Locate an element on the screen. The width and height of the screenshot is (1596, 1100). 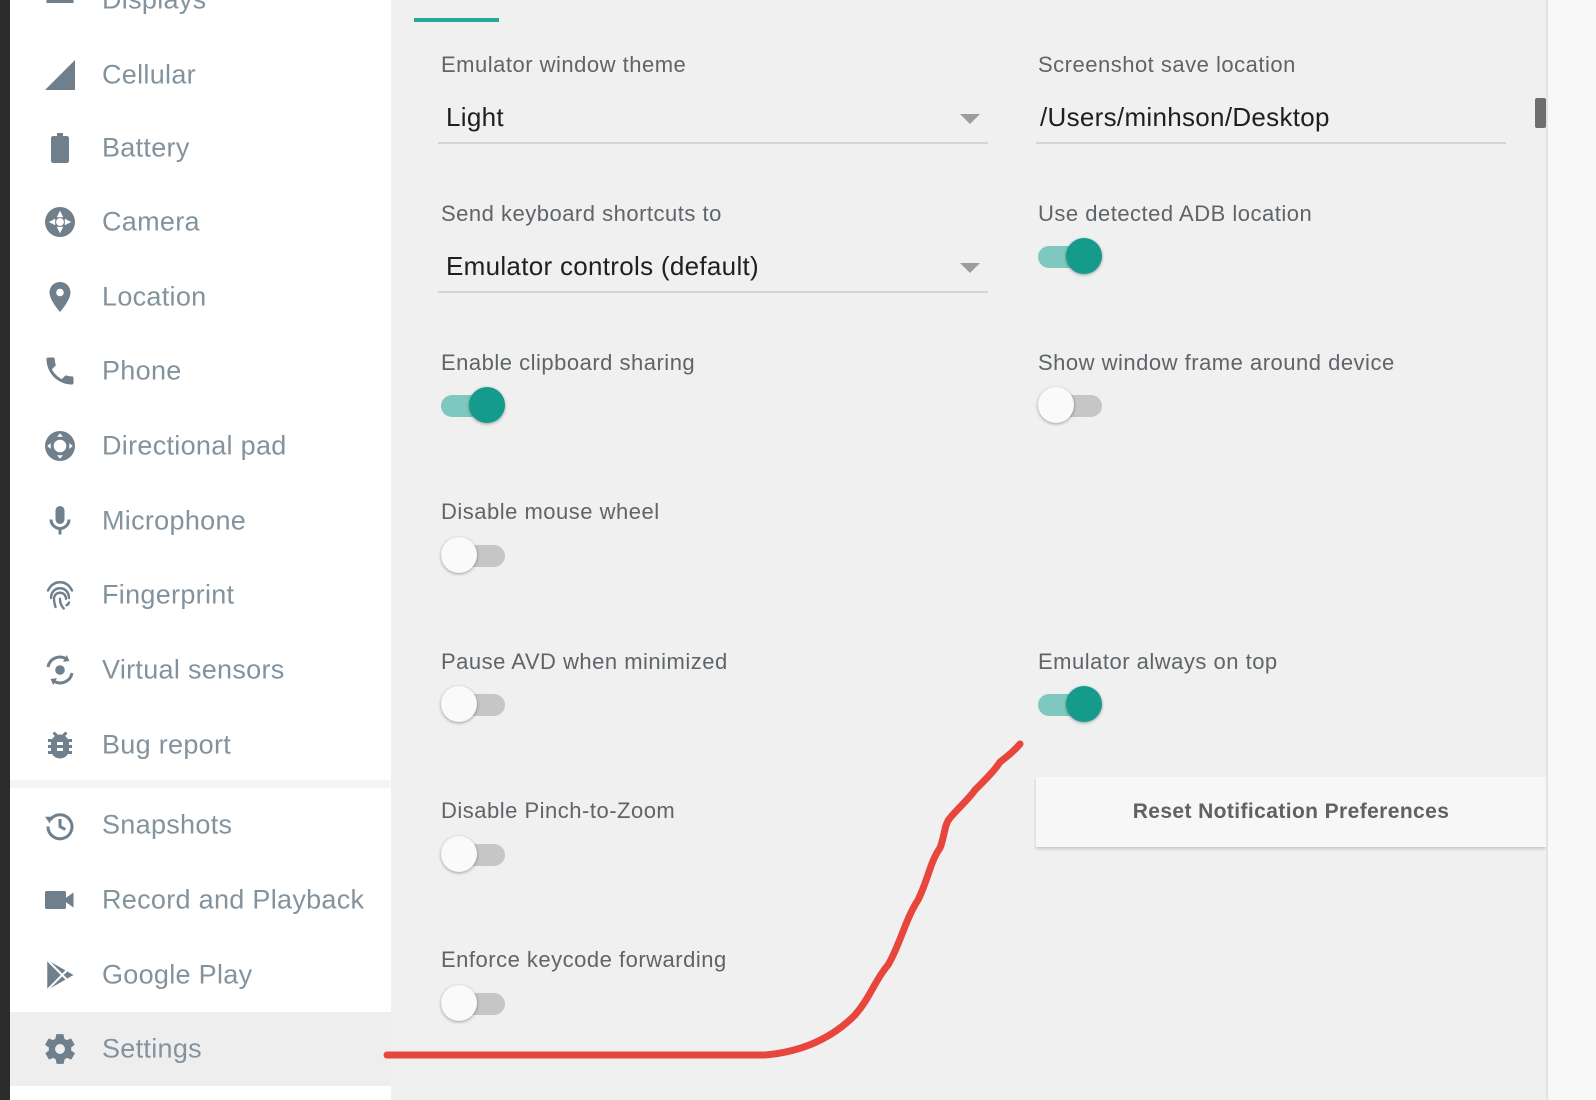
scrollbar-thumb is located at coordinates (1540, 113).